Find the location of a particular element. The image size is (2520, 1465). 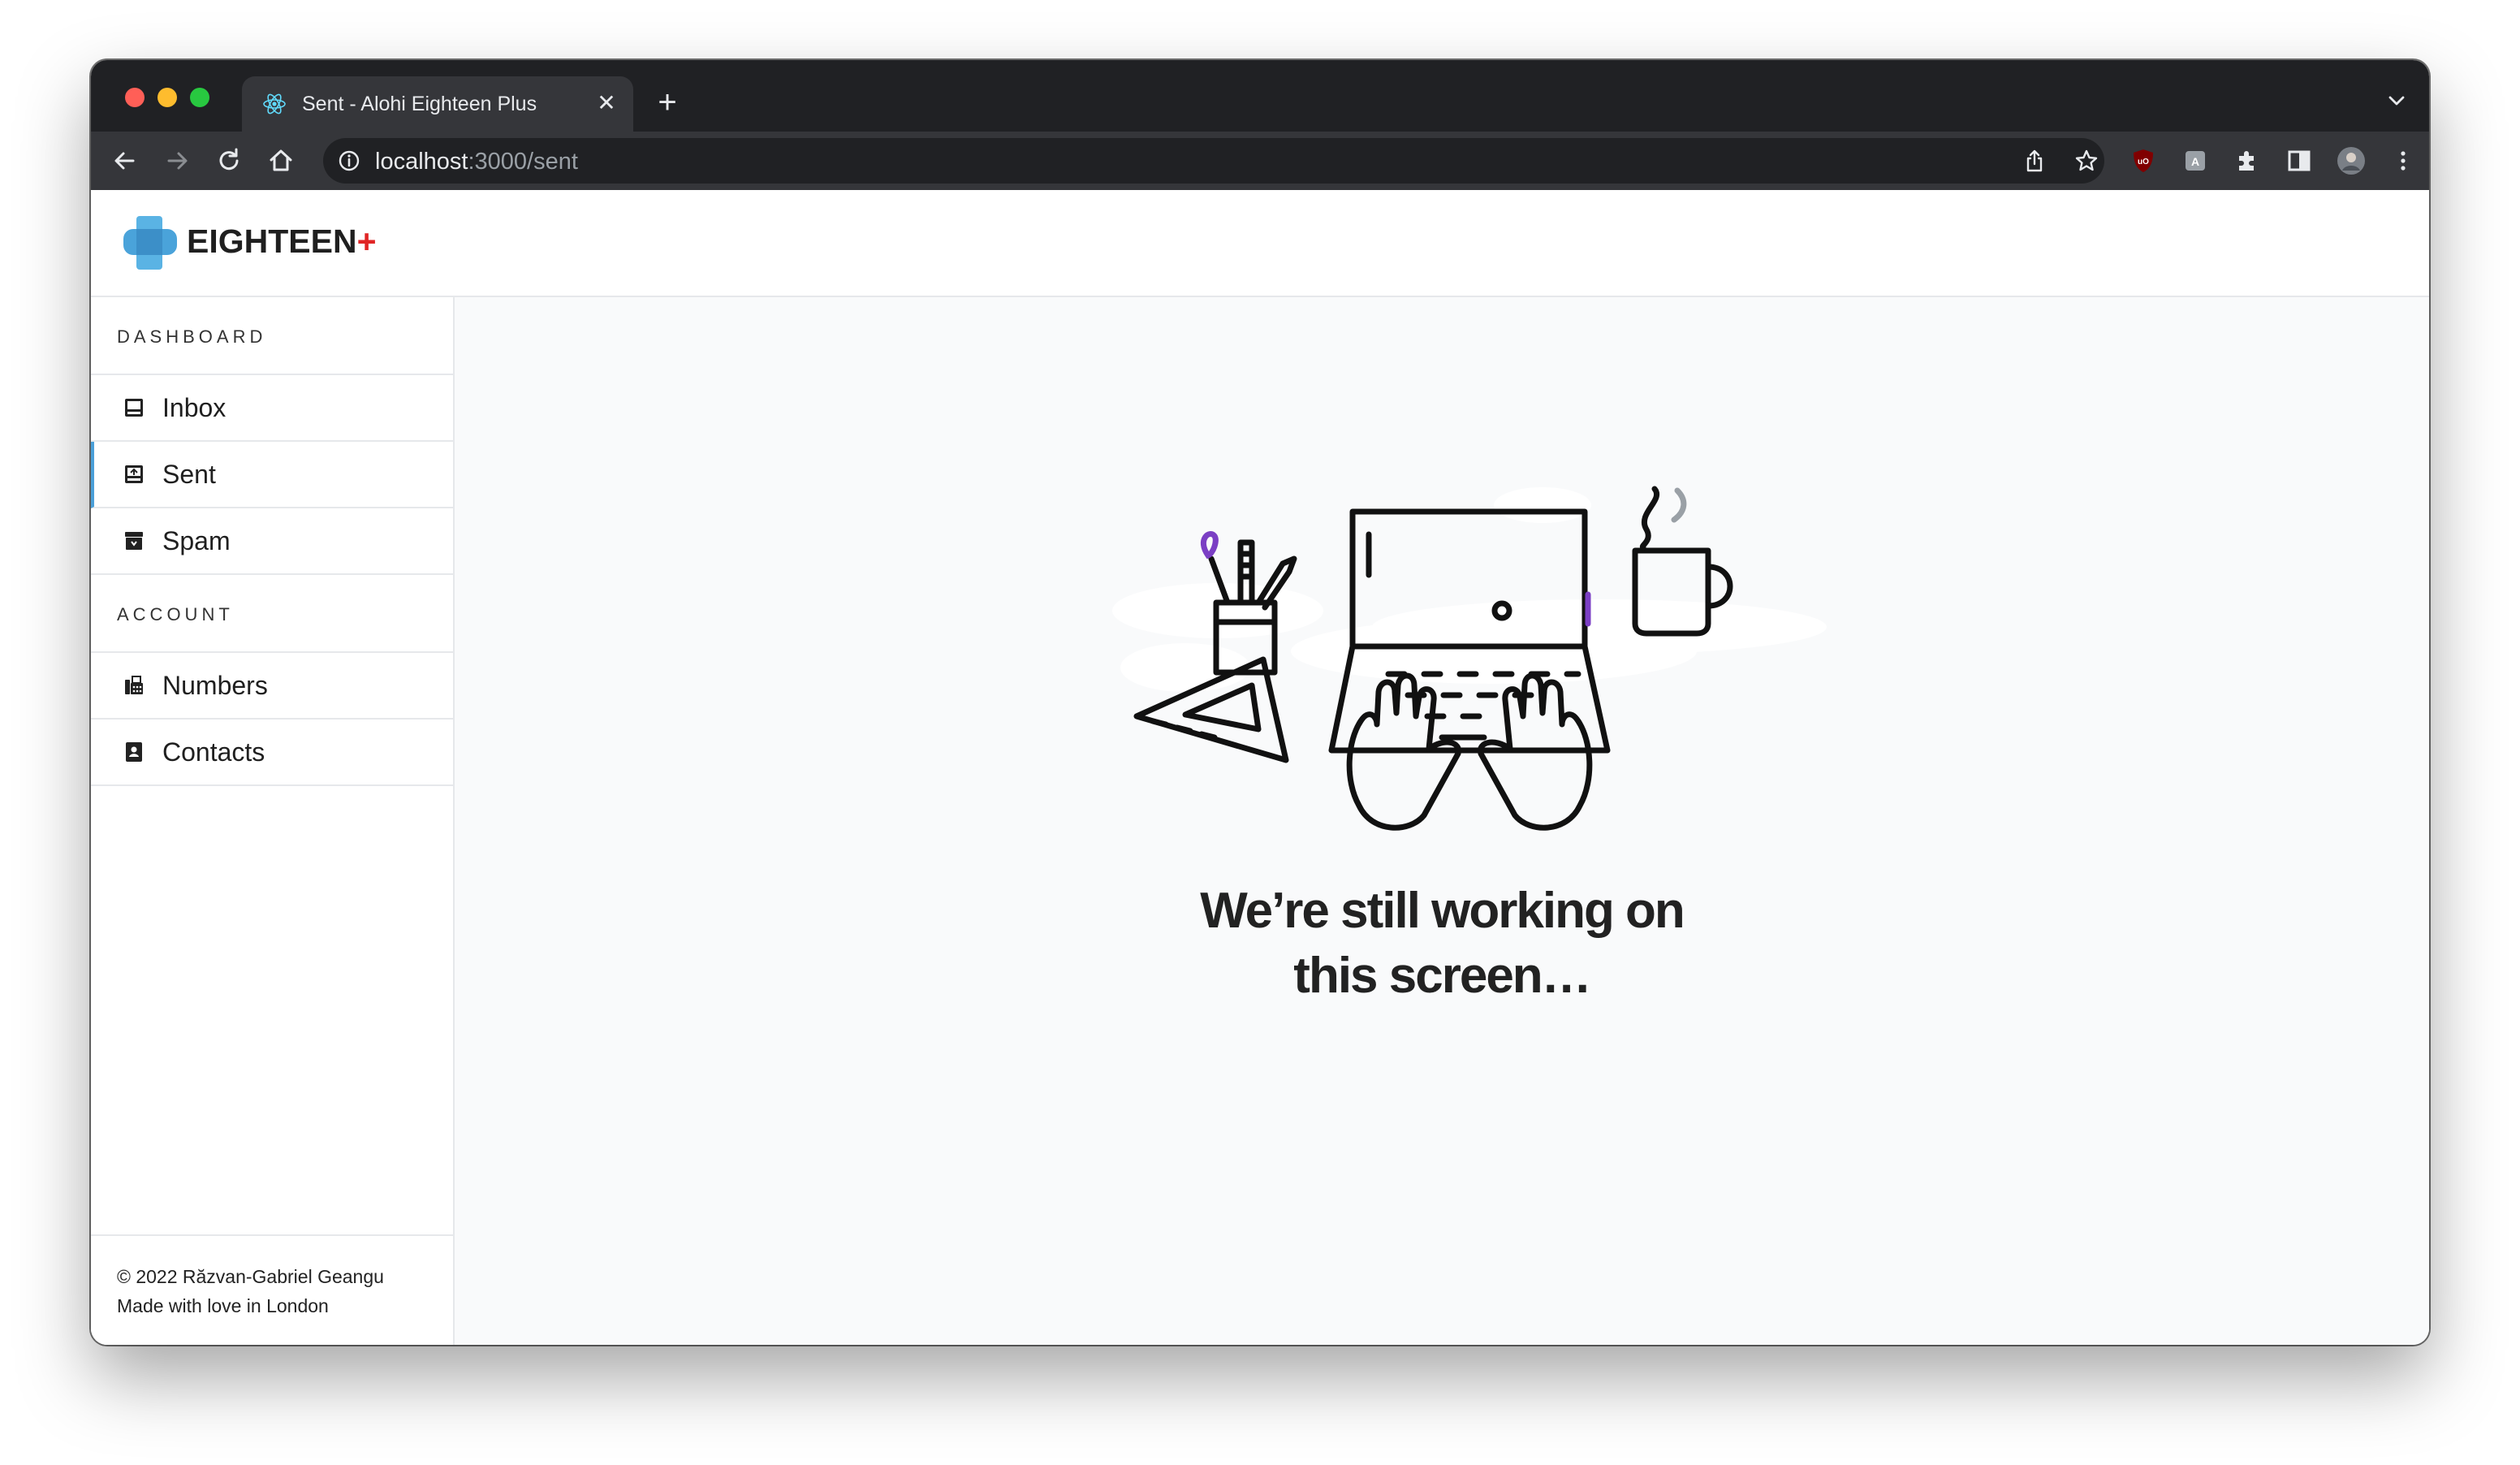

sidebar-item-sent: Sent is located at coordinates (272, 475).